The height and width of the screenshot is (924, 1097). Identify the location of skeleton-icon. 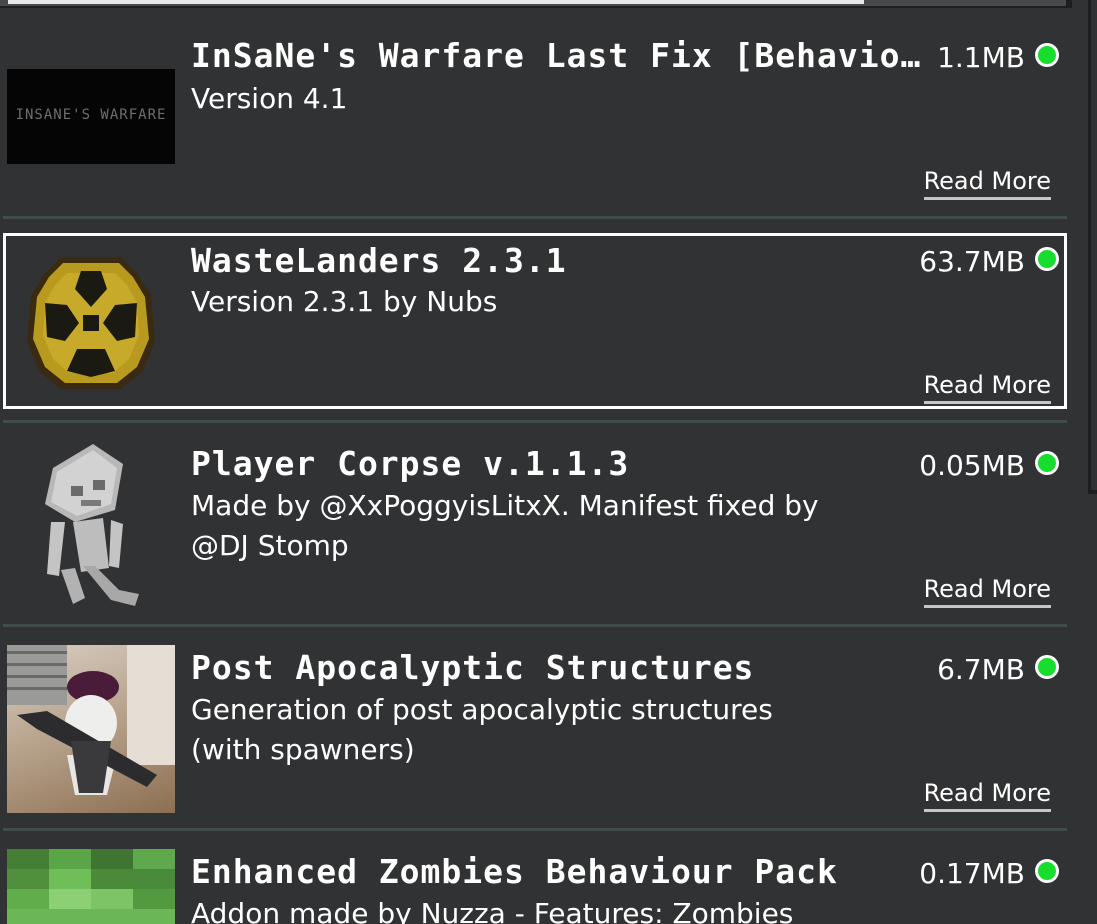
(96, 524).